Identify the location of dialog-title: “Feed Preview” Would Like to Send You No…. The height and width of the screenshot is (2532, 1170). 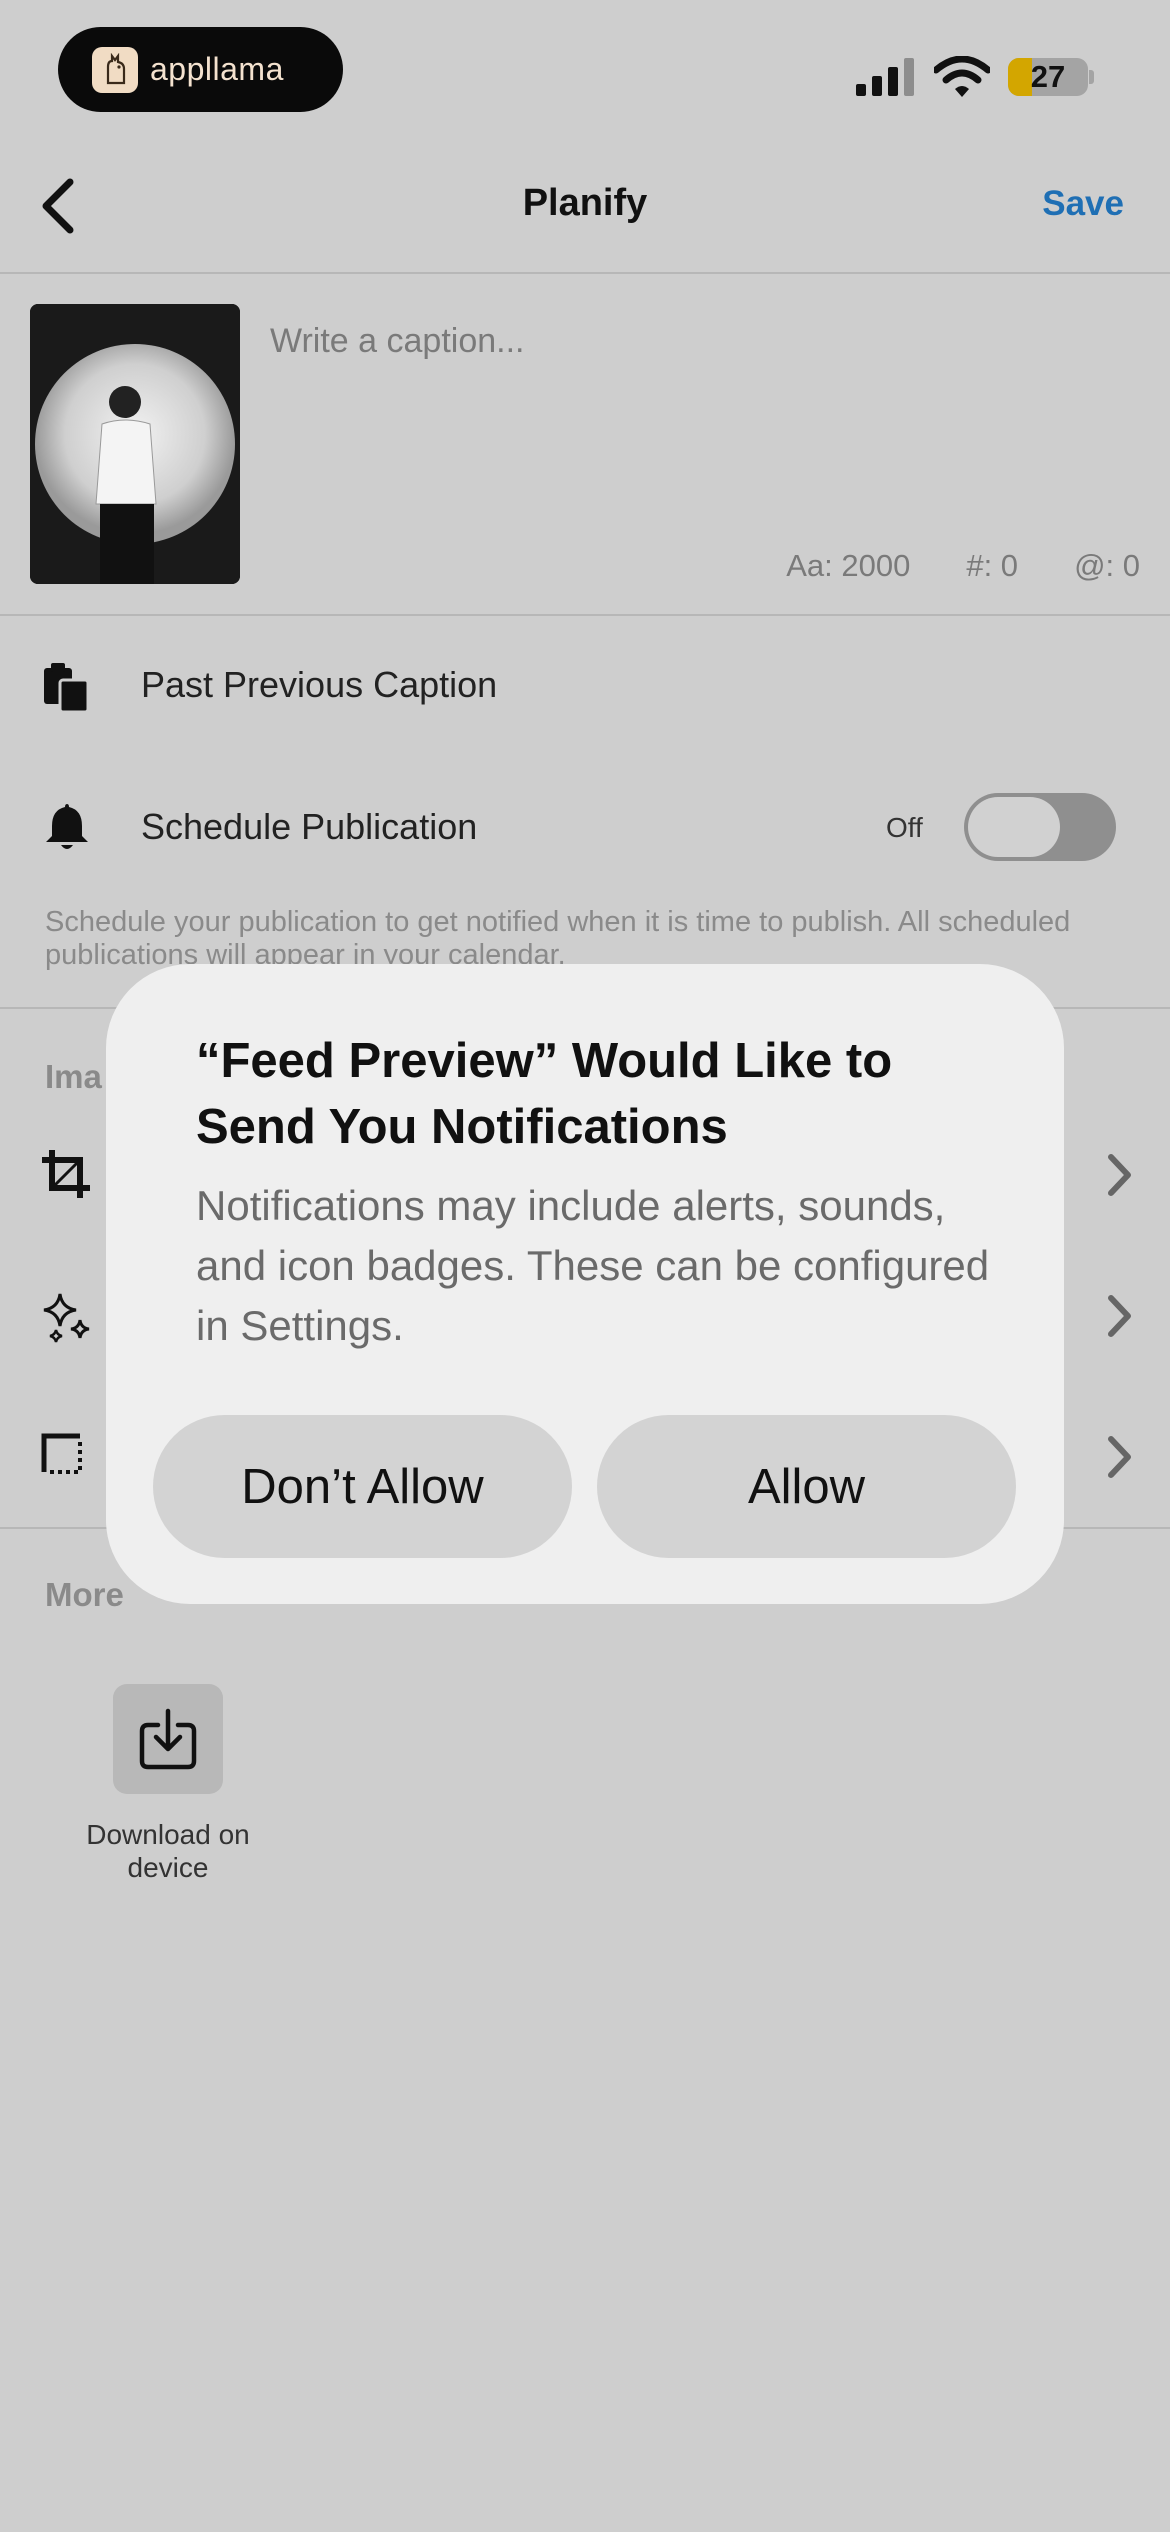
(544, 1094).